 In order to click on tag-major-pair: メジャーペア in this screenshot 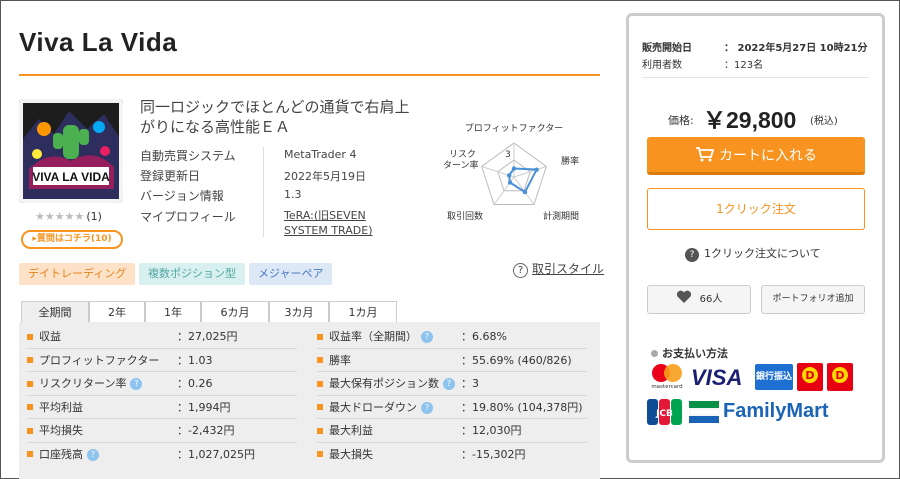, I will do `click(291, 274)`.